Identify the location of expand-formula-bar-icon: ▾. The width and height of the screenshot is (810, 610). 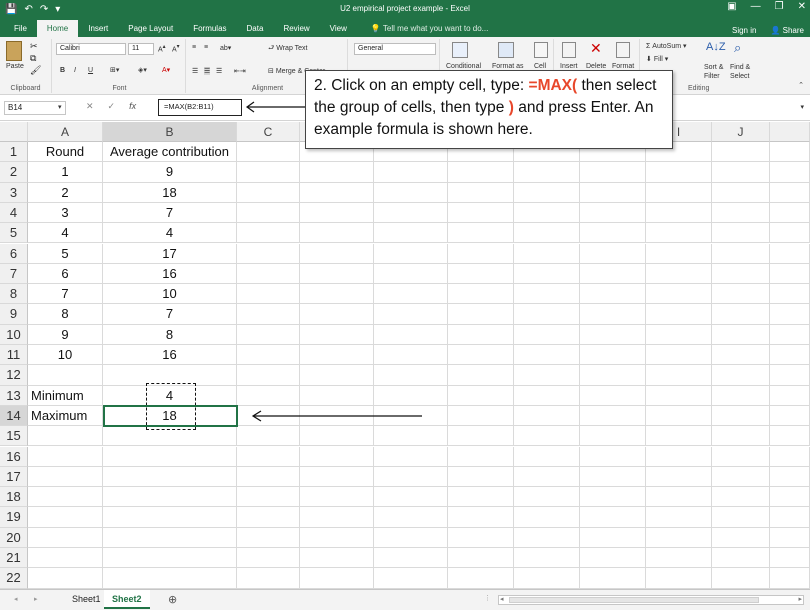
(802, 107).